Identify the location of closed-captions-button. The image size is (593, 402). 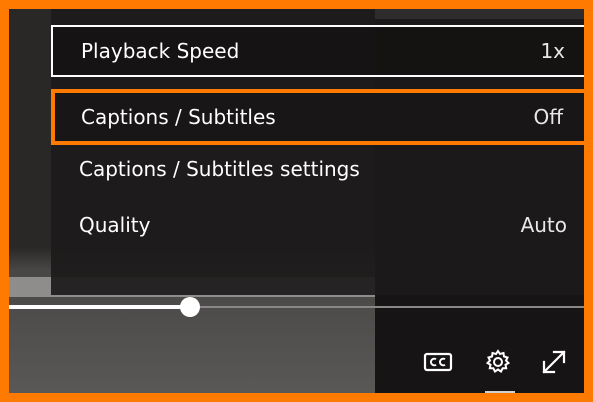
(438, 362).